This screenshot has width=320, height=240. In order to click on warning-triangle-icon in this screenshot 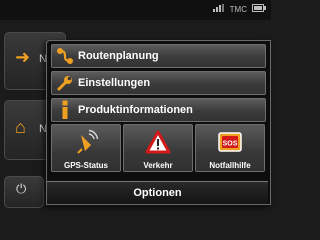, I will do `click(158, 142)`.